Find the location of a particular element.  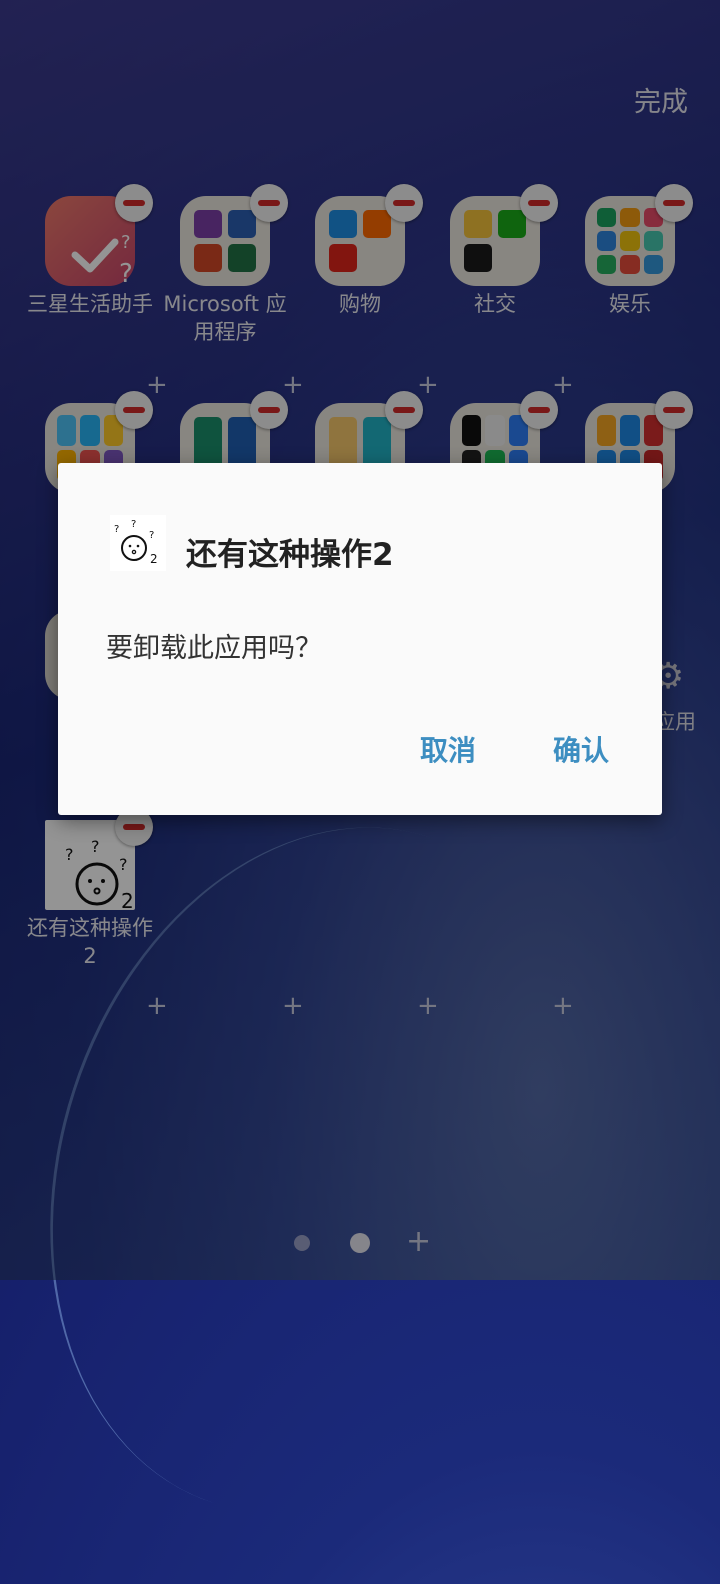

dialog-title: 还有这种操作2 is located at coordinates (290, 555).